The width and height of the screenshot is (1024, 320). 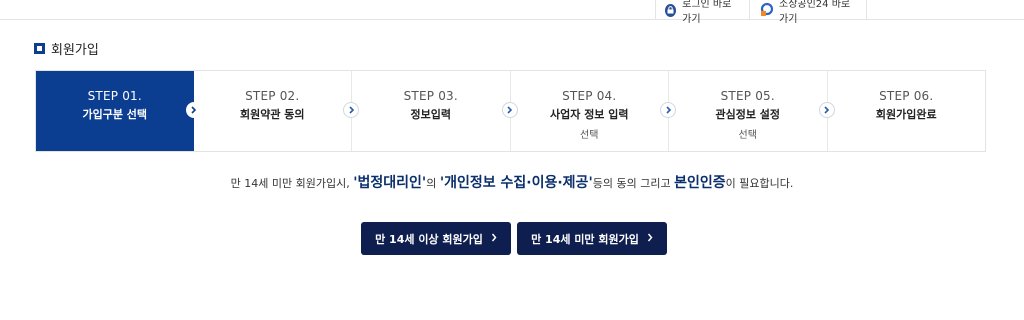 I want to click on notice-text: 이 필요합니다., so click(x=759, y=183).